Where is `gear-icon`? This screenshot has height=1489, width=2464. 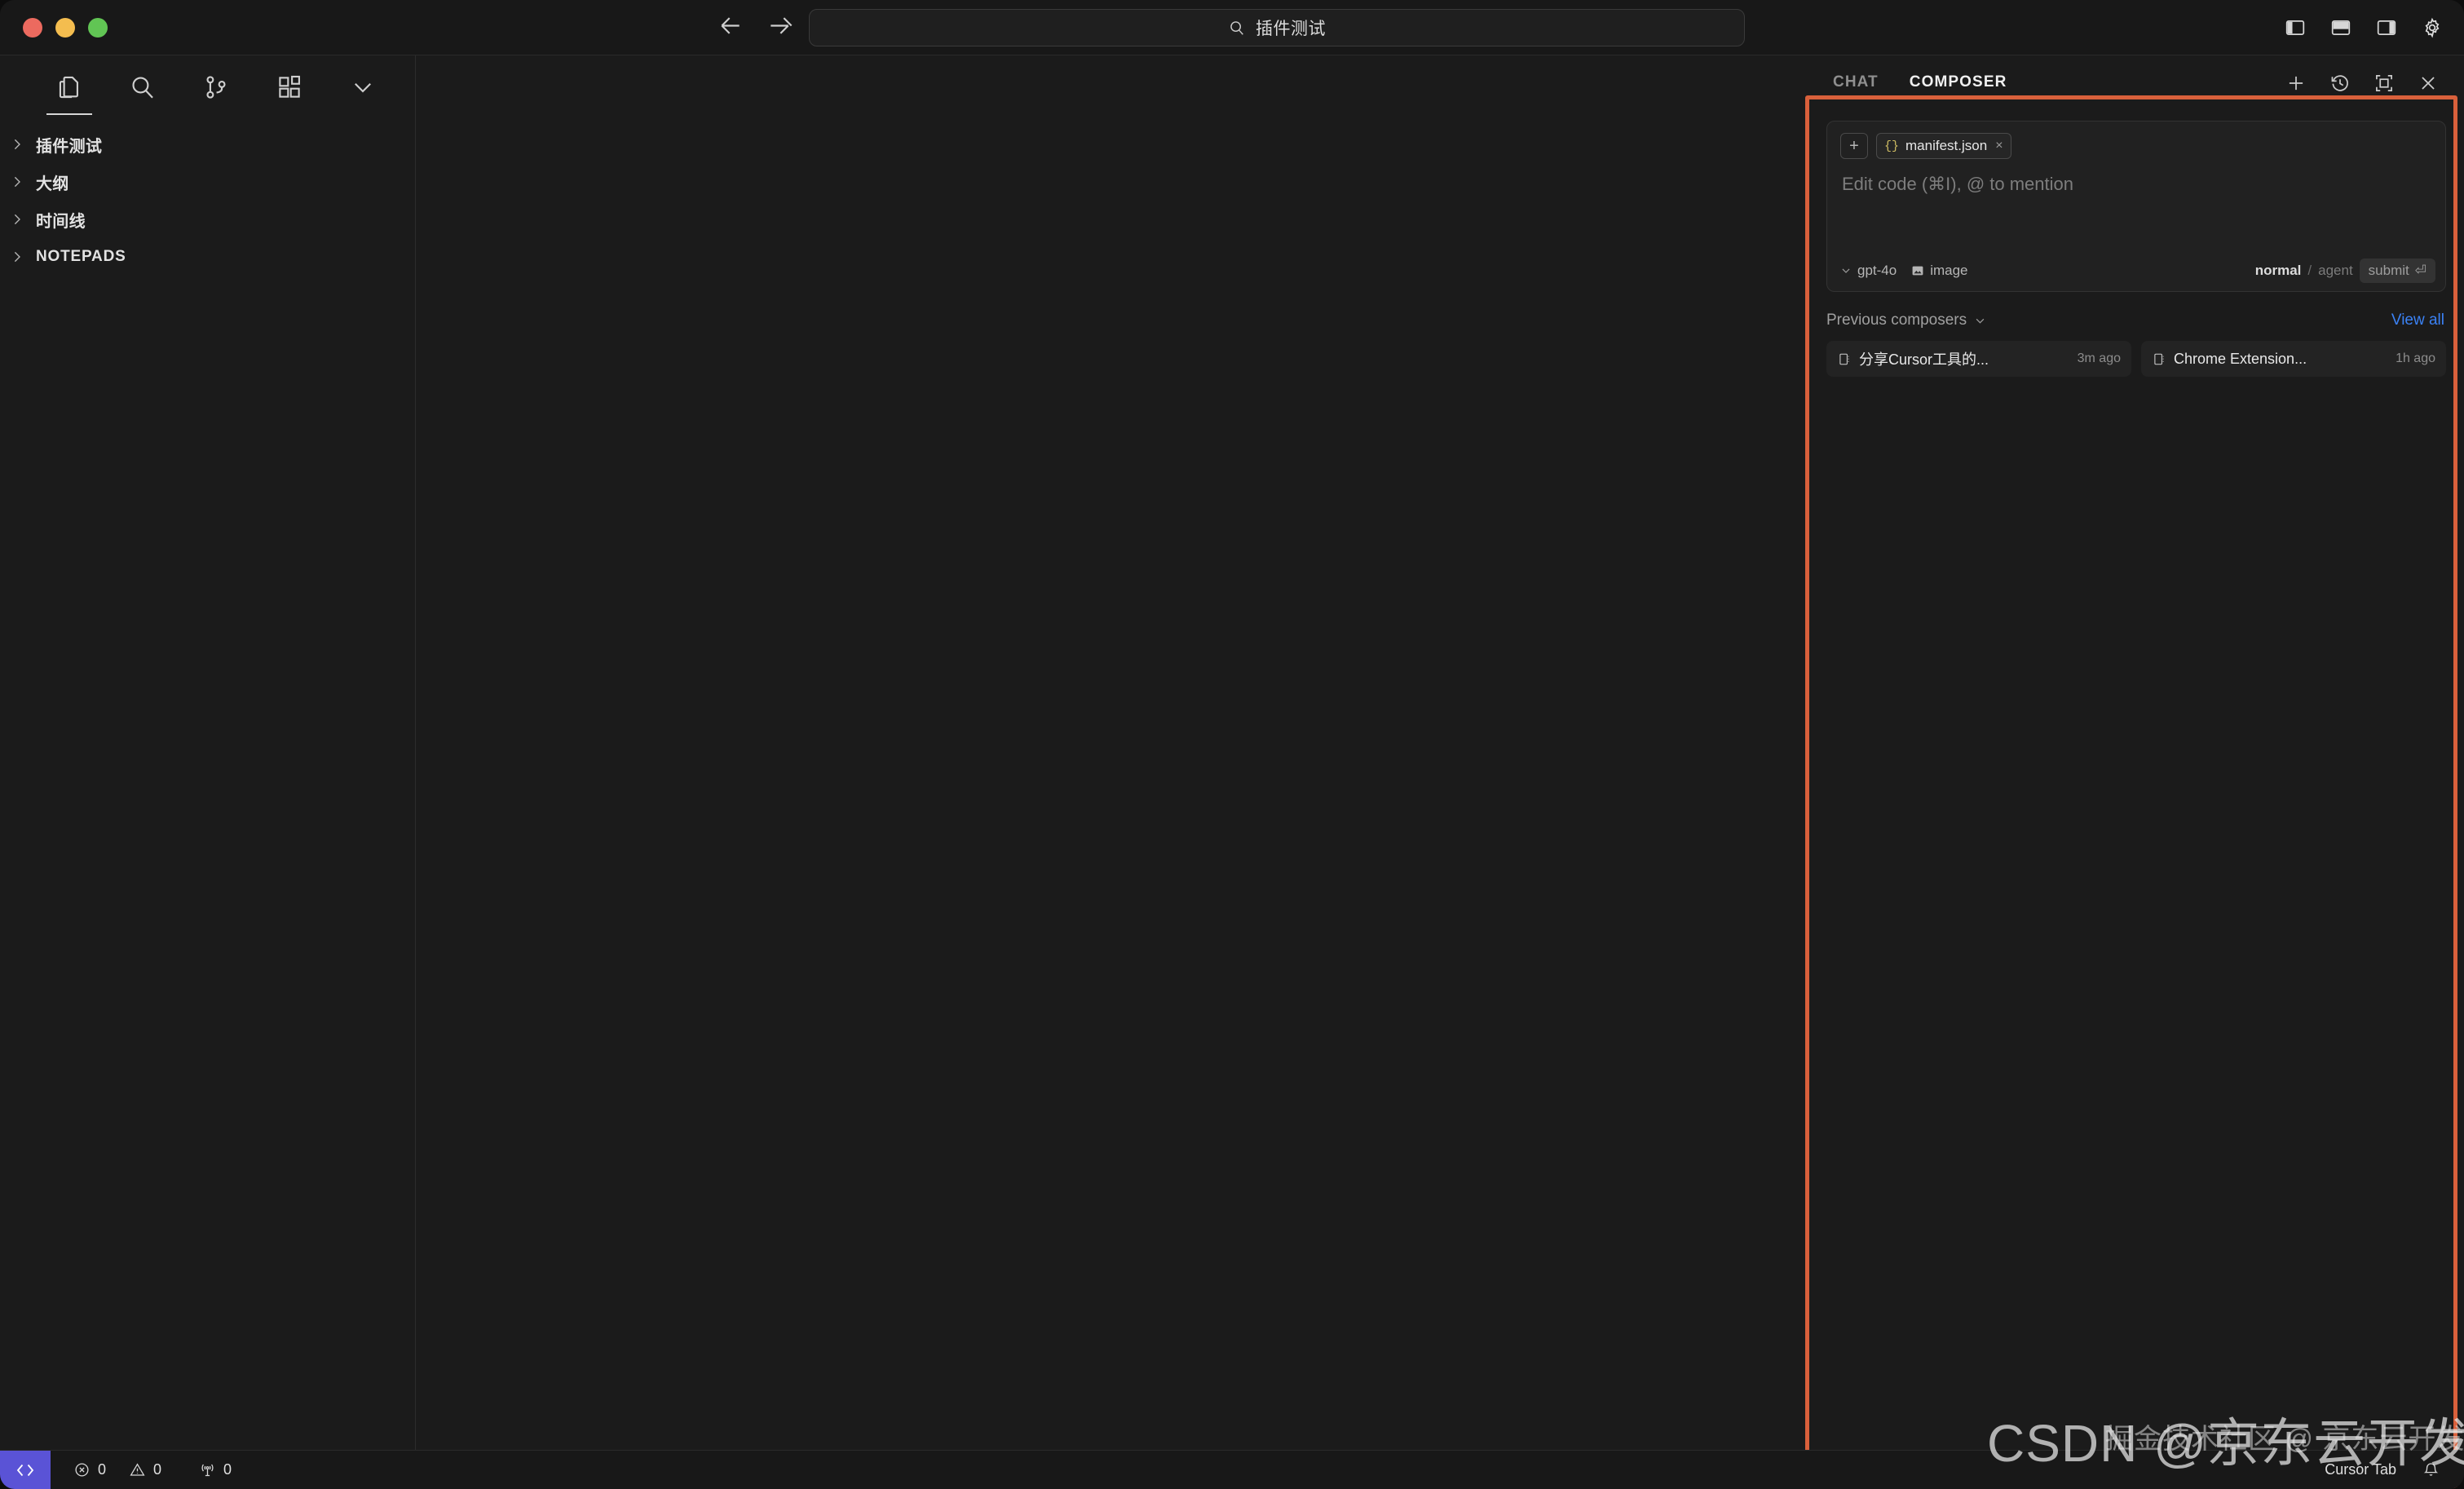
gear-icon is located at coordinates (2432, 28).